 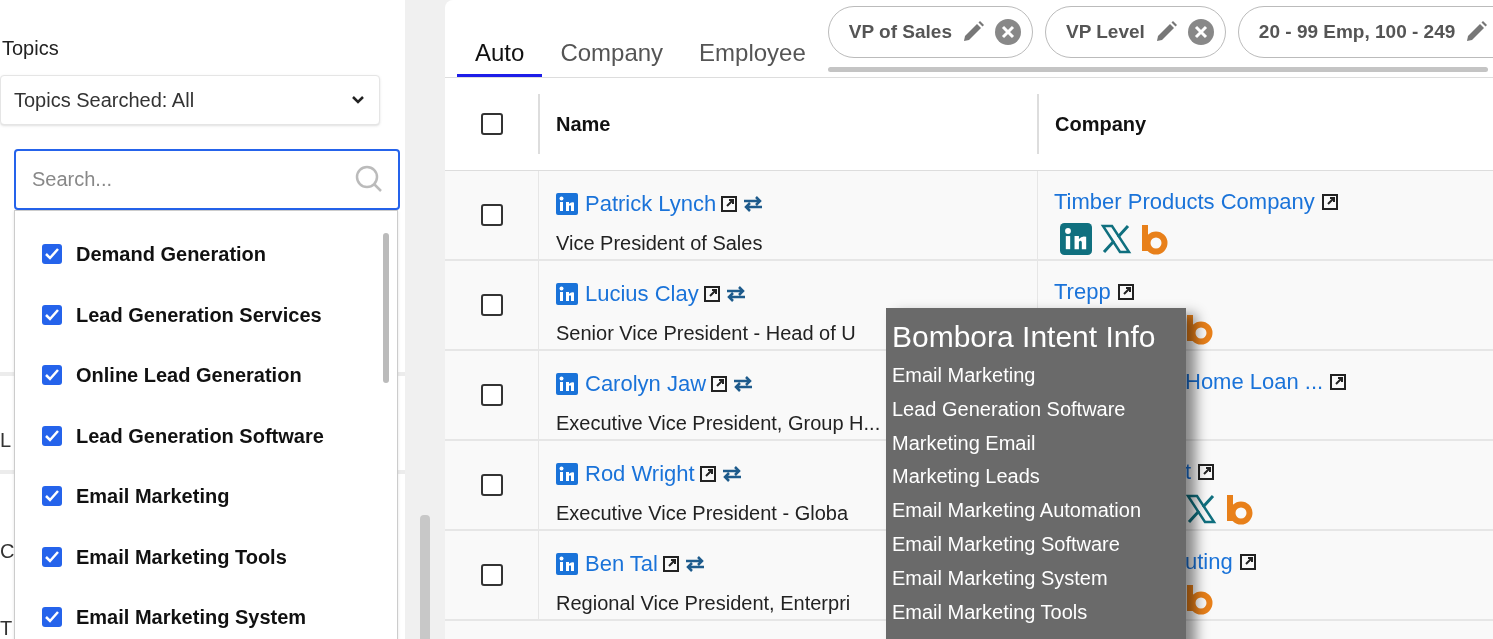 I want to click on tab: Employee, so click(x=752, y=54).